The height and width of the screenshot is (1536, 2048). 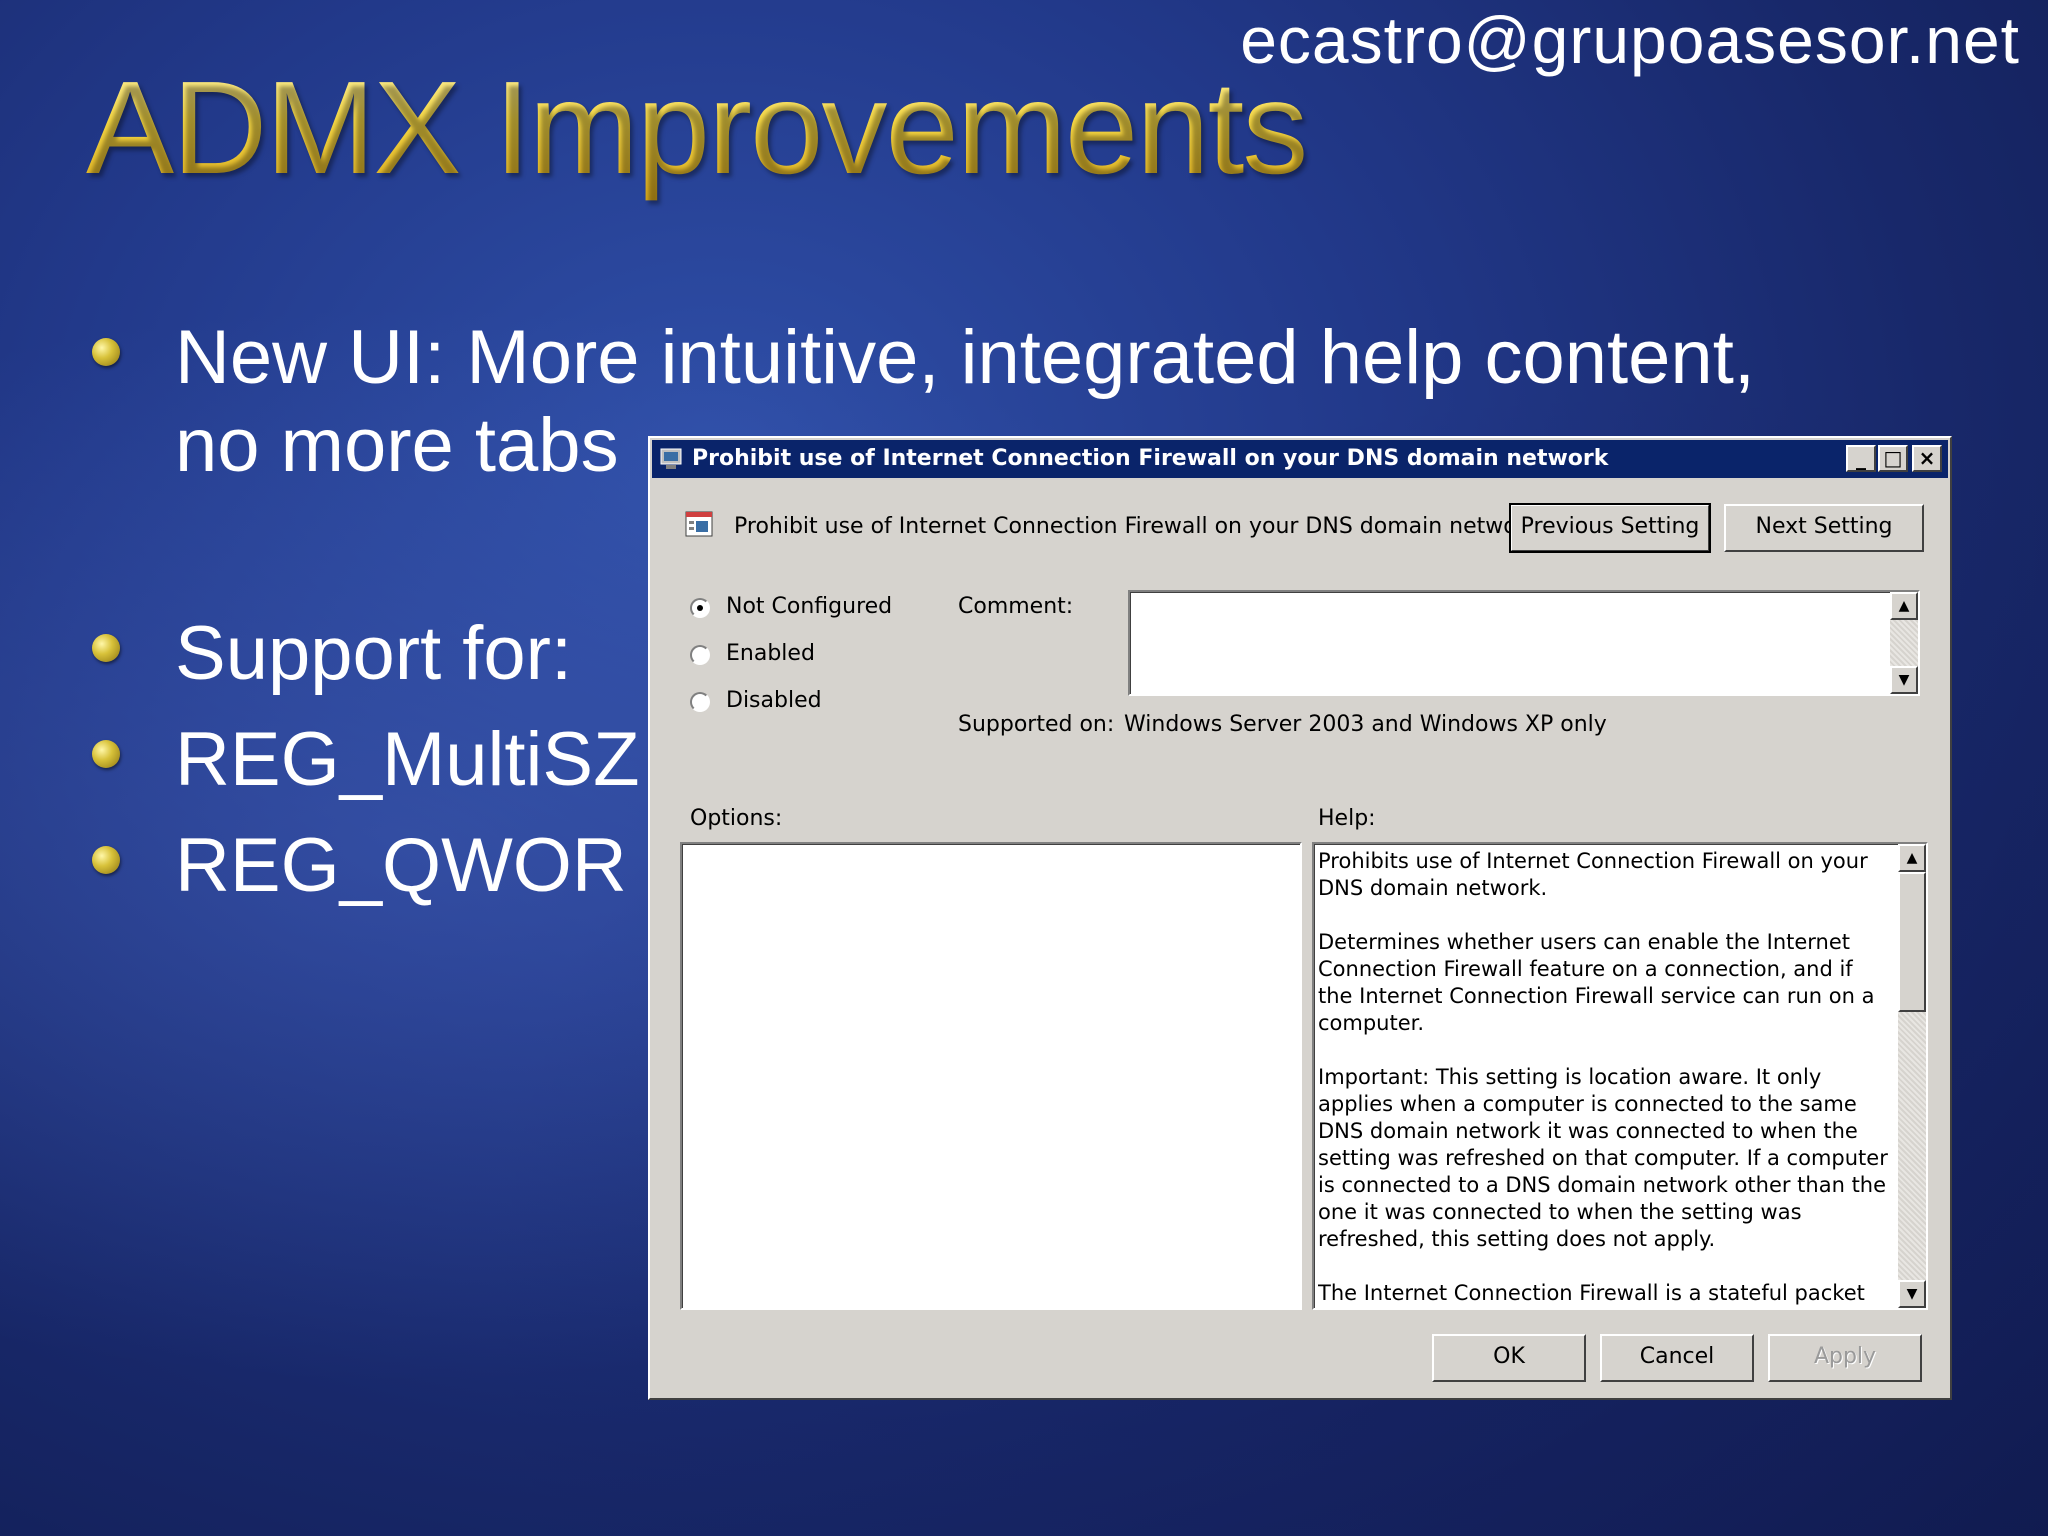 What do you see at coordinates (1912, 1076) in the screenshot?
I see `help-scrollbar: ▲ ▼` at bounding box center [1912, 1076].